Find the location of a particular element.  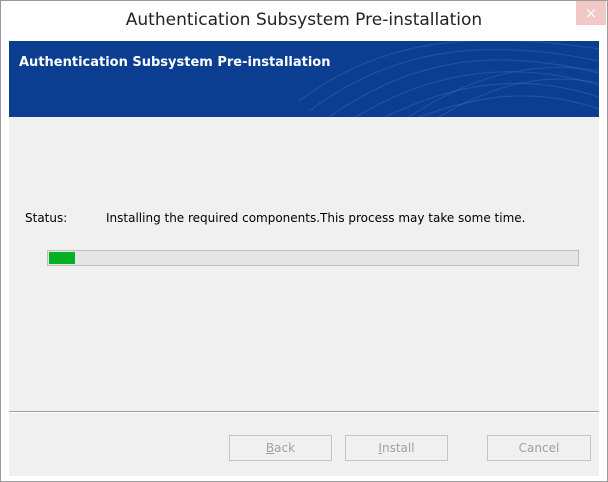

footer-separator is located at coordinates (304, 412).